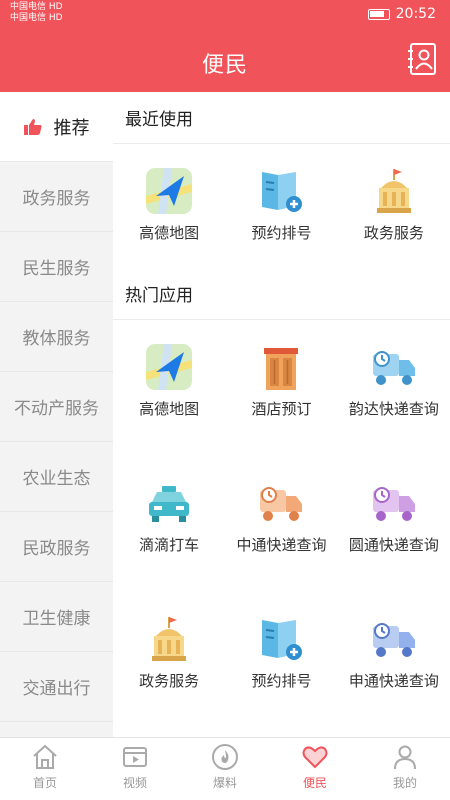 The width and height of the screenshot is (450, 800). I want to click on tab-label: 视频, so click(134, 783).